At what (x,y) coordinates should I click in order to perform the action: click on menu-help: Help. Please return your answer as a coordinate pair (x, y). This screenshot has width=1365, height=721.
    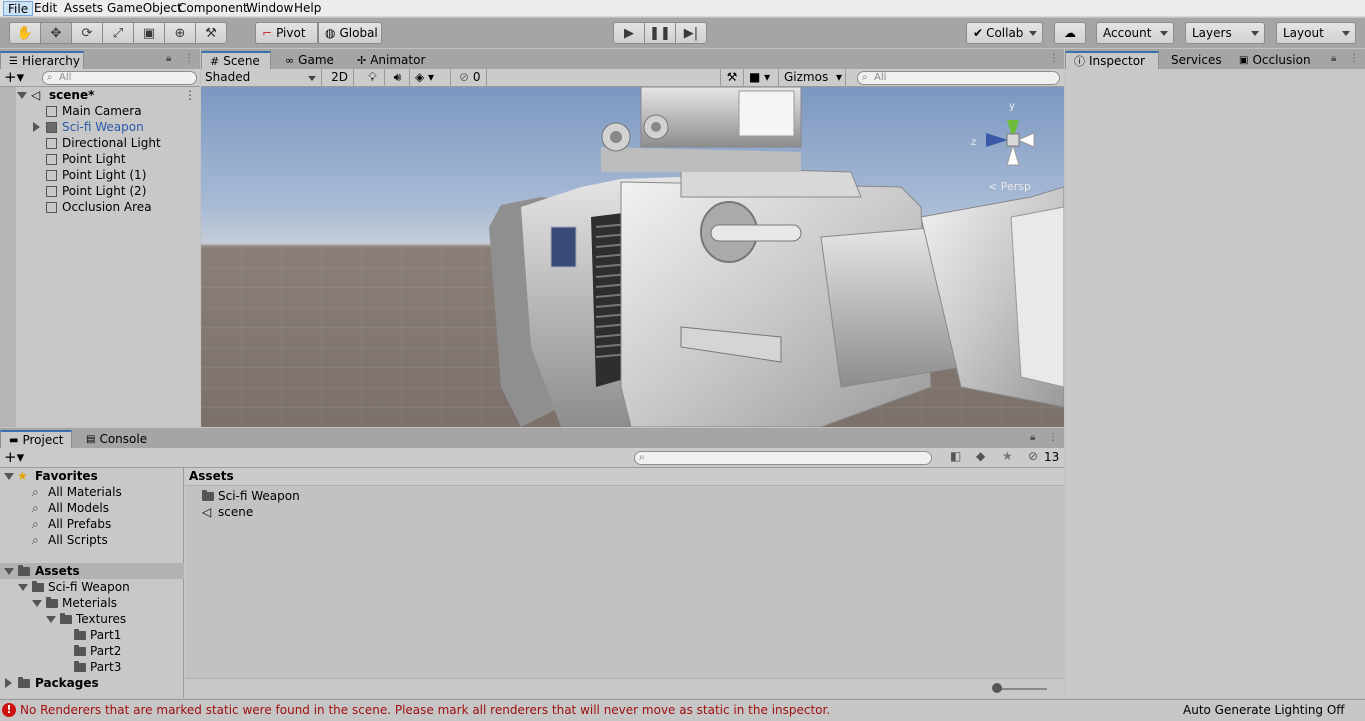
    Looking at the image, I should click on (307, 8).